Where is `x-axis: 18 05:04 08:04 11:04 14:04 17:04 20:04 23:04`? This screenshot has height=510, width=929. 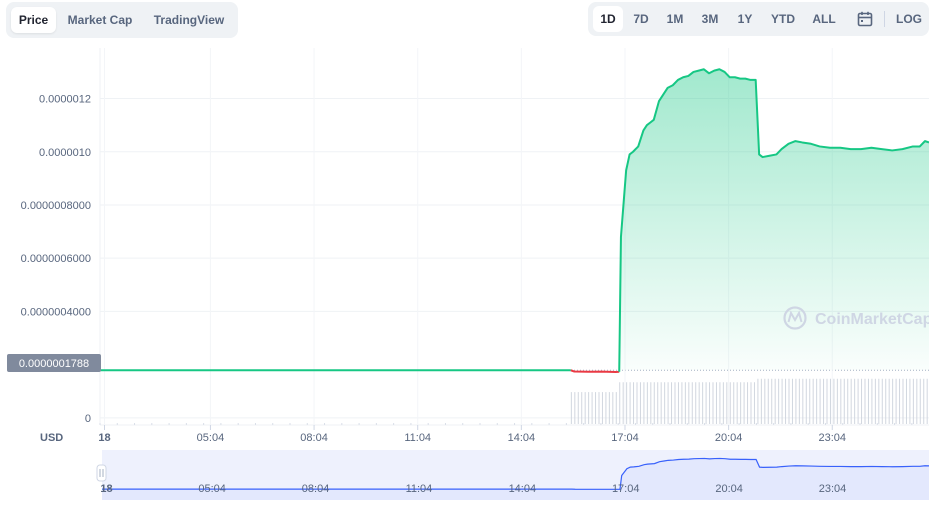 x-axis: 18 05:04 08:04 11:04 14:04 17:04 20:04 23:04 is located at coordinates (472, 438).